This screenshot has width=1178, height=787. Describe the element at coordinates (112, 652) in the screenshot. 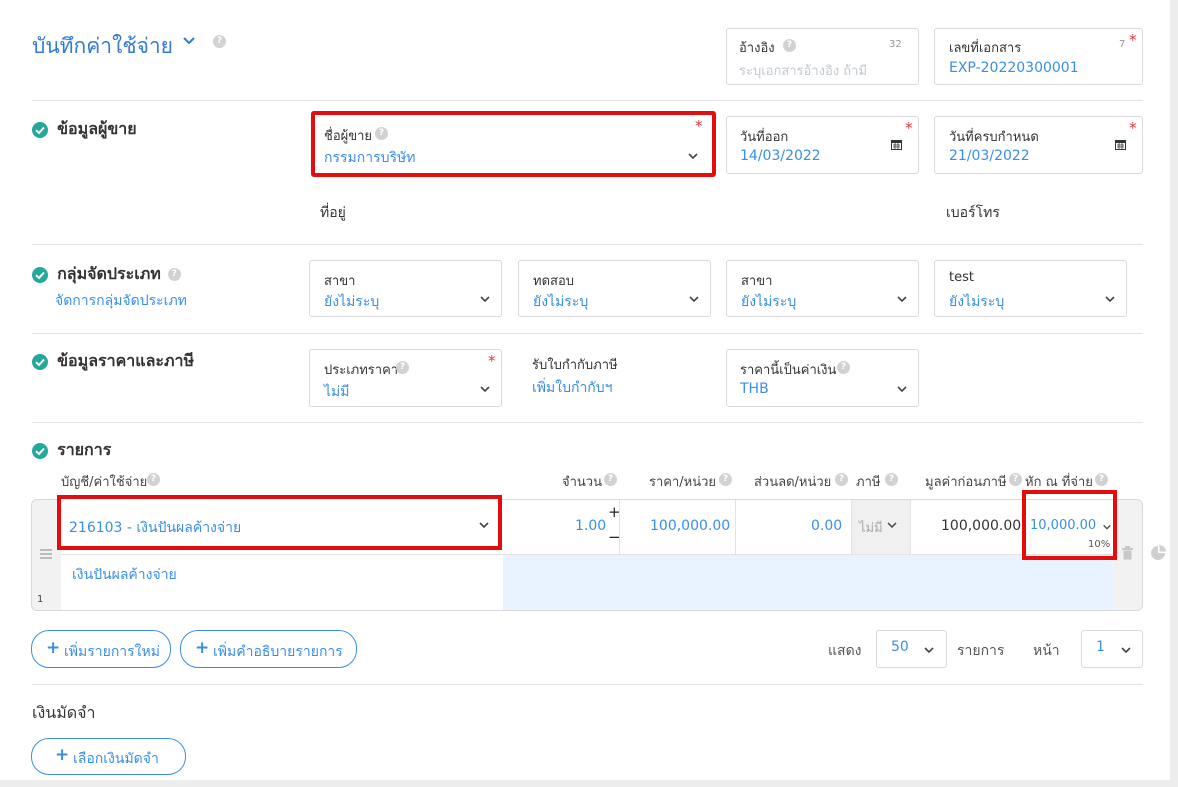

I see `add-item-label: เพิ่มรายการใหม่` at that location.